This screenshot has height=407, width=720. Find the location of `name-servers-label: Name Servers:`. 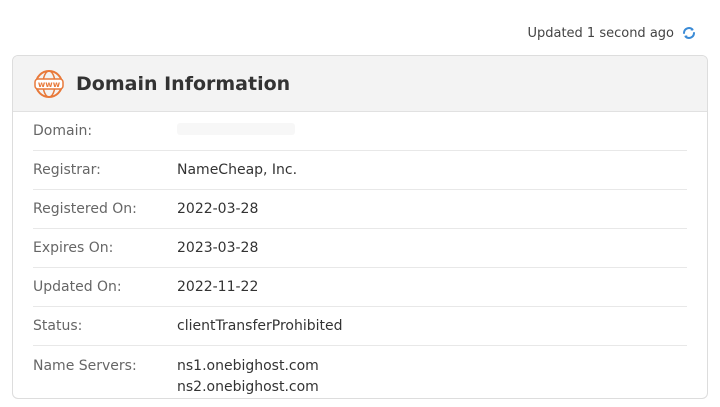

name-servers-label: Name Servers: is located at coordinates (85, 366).